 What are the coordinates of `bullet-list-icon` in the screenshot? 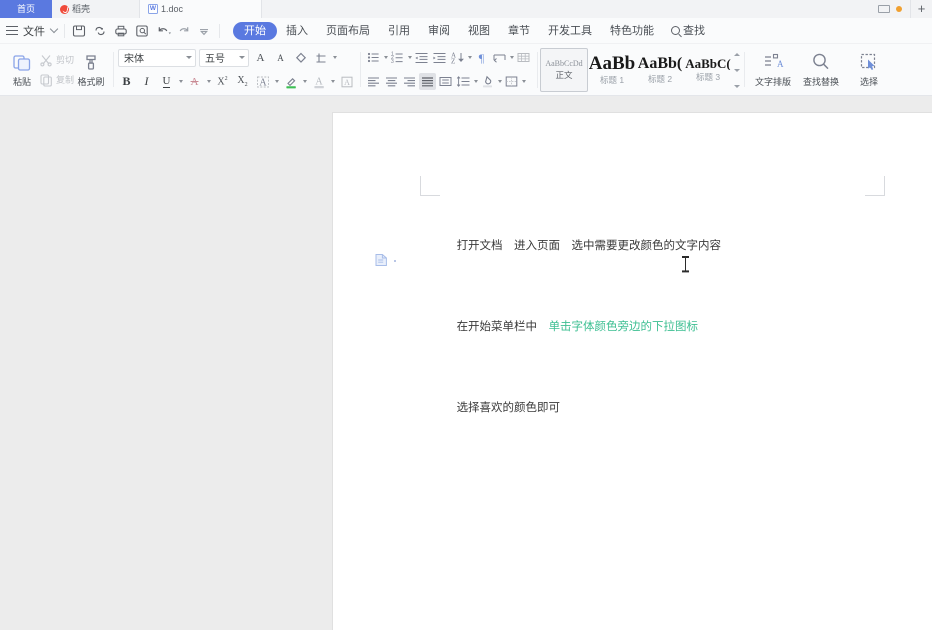 It's located at (373, 57).